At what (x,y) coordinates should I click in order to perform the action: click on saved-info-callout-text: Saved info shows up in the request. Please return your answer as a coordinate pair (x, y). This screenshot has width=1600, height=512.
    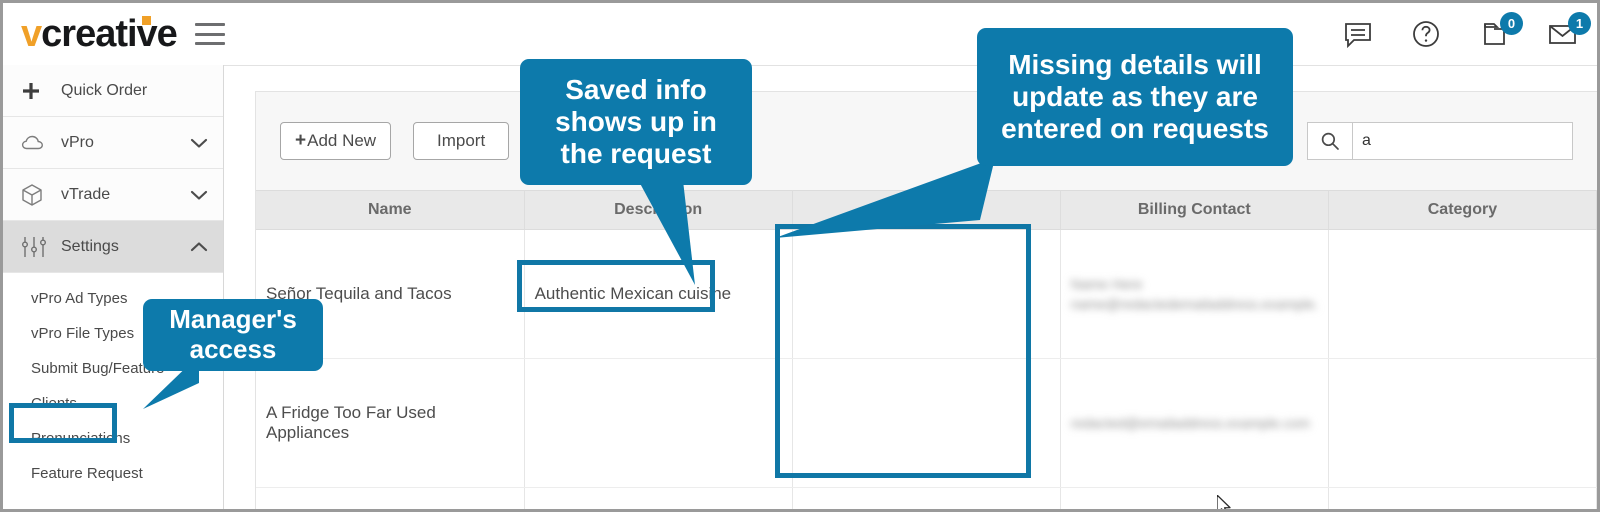
    Looking at the image, I should click on (636, 121).